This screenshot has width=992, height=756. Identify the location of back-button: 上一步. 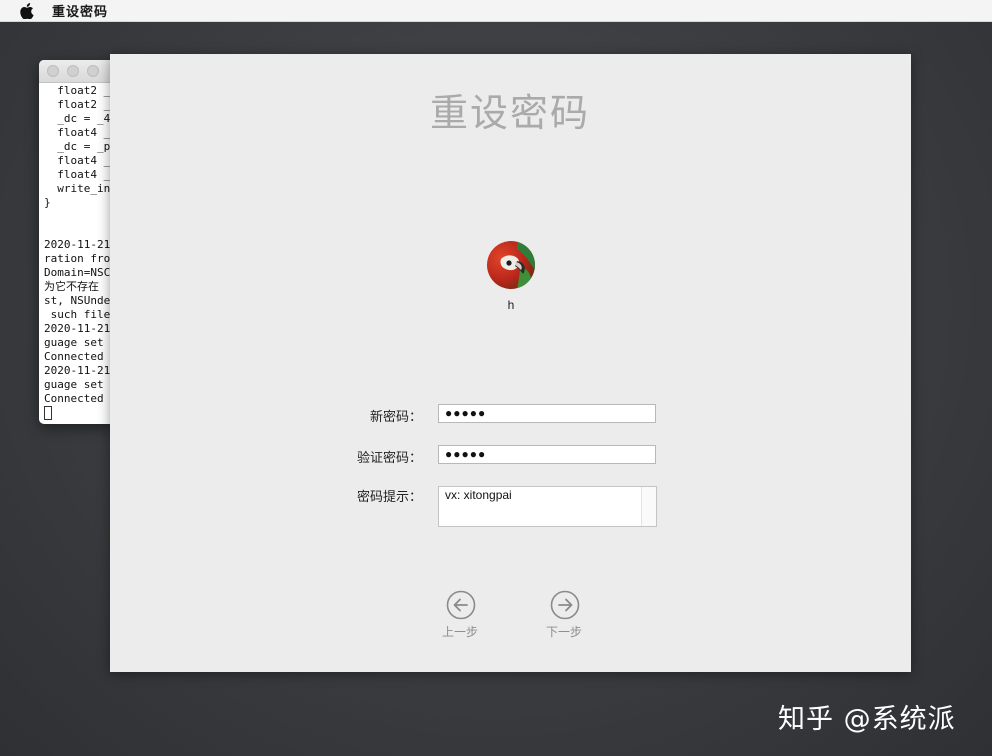
(460, 615).